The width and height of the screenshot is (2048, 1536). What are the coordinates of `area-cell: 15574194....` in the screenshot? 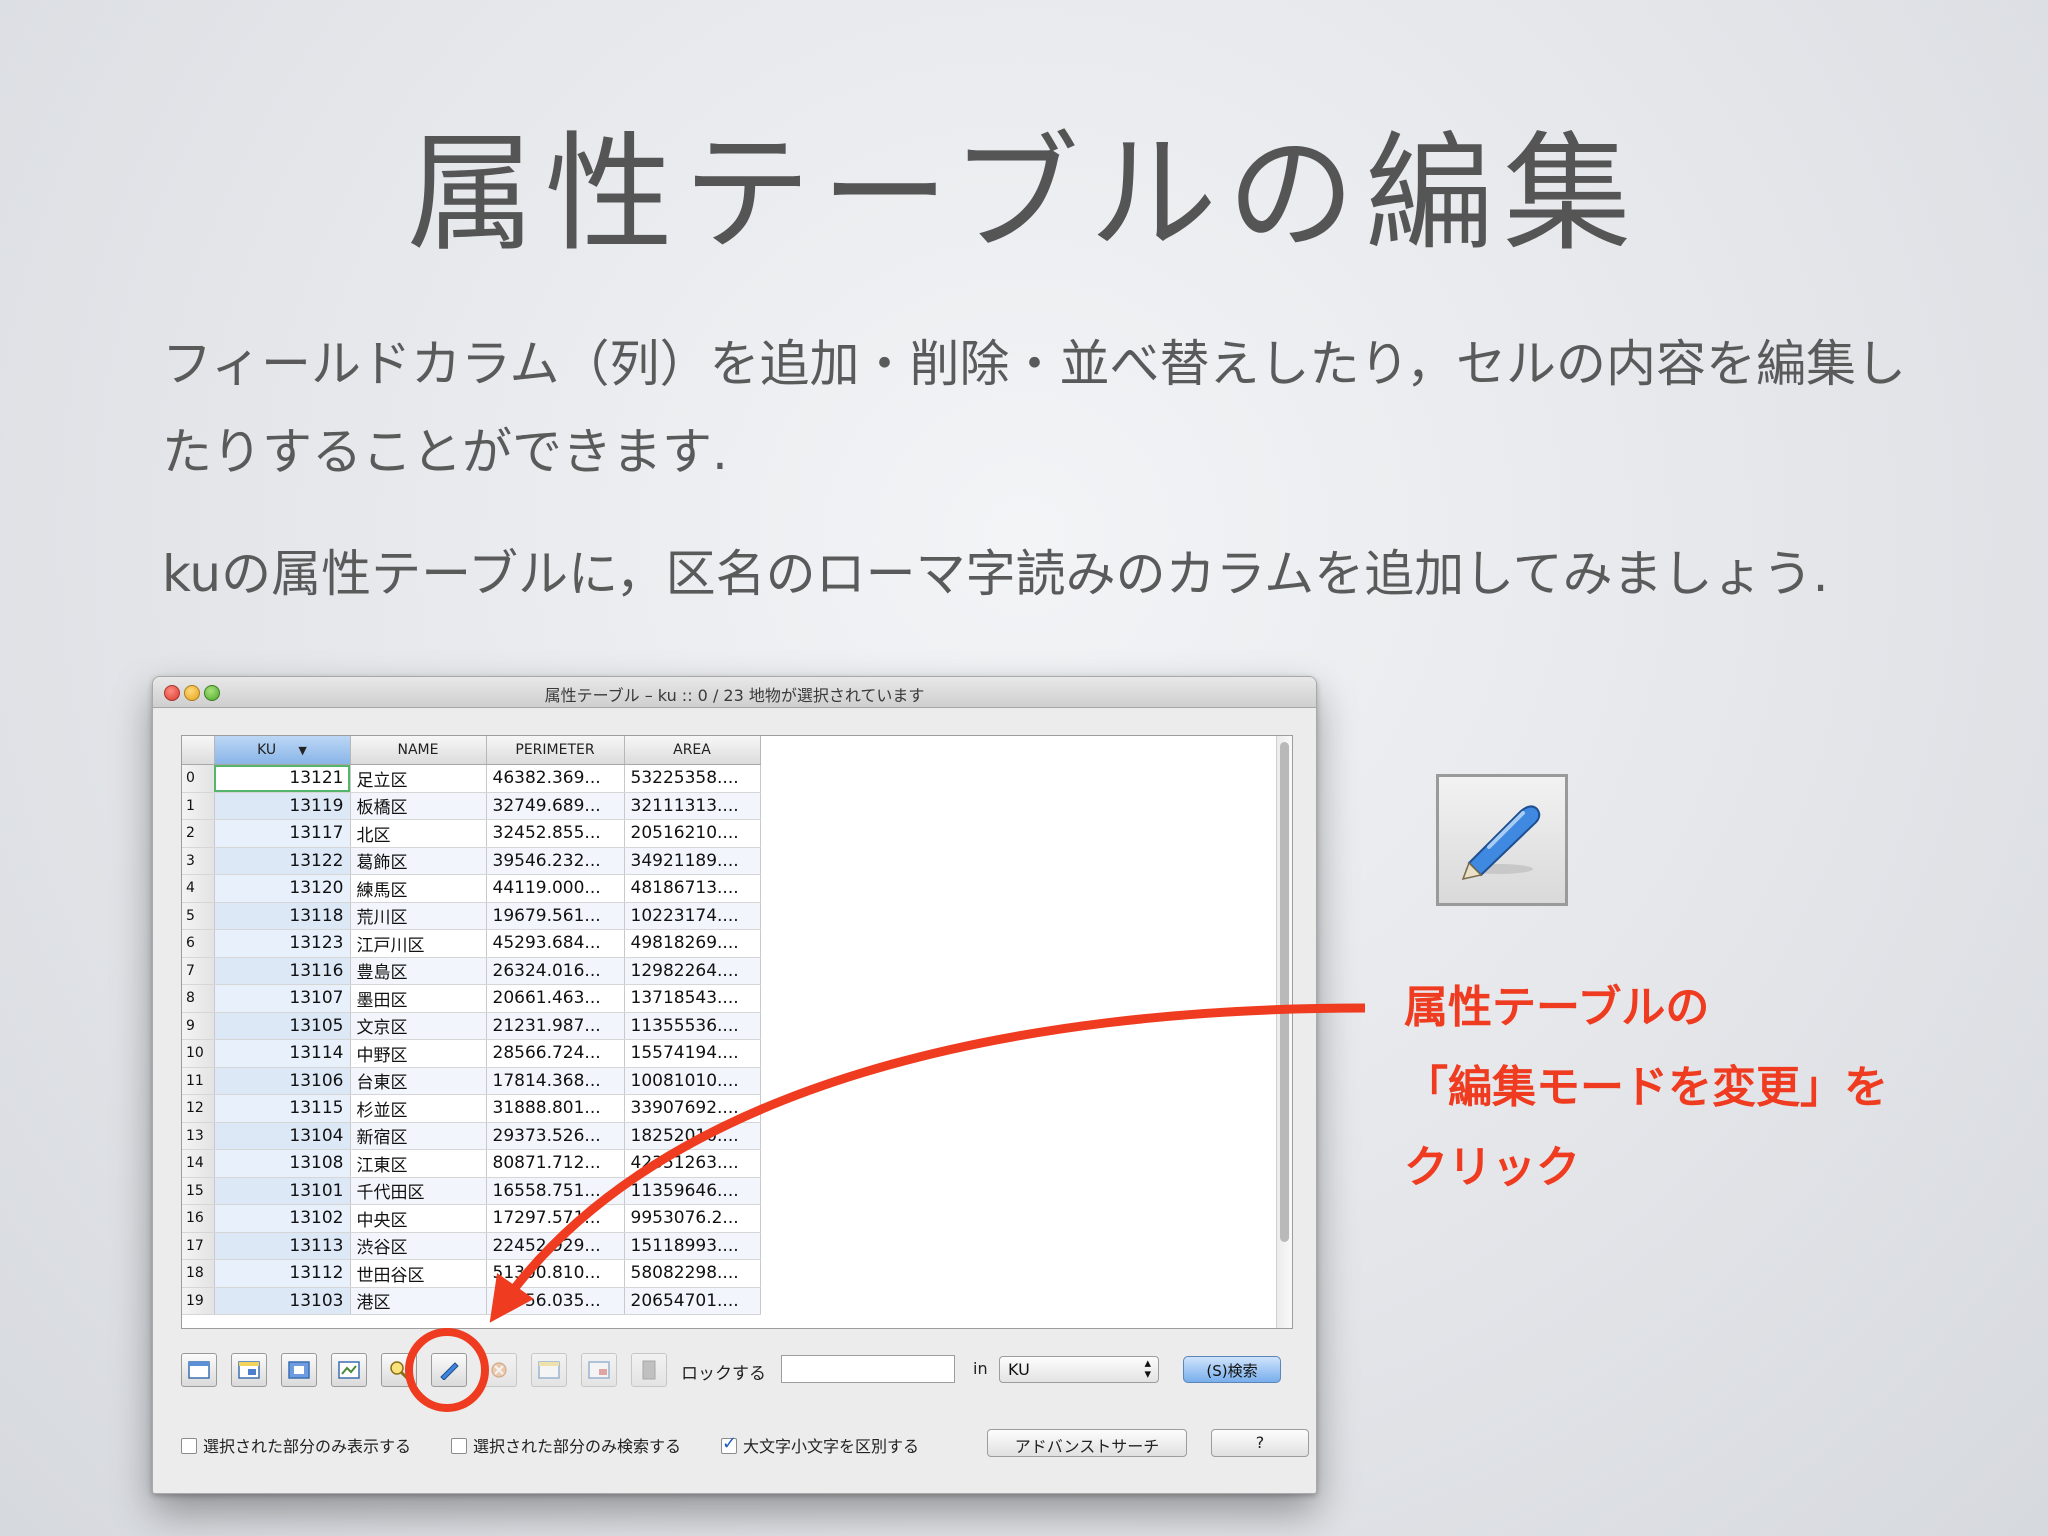 It's located at (692, 1053).